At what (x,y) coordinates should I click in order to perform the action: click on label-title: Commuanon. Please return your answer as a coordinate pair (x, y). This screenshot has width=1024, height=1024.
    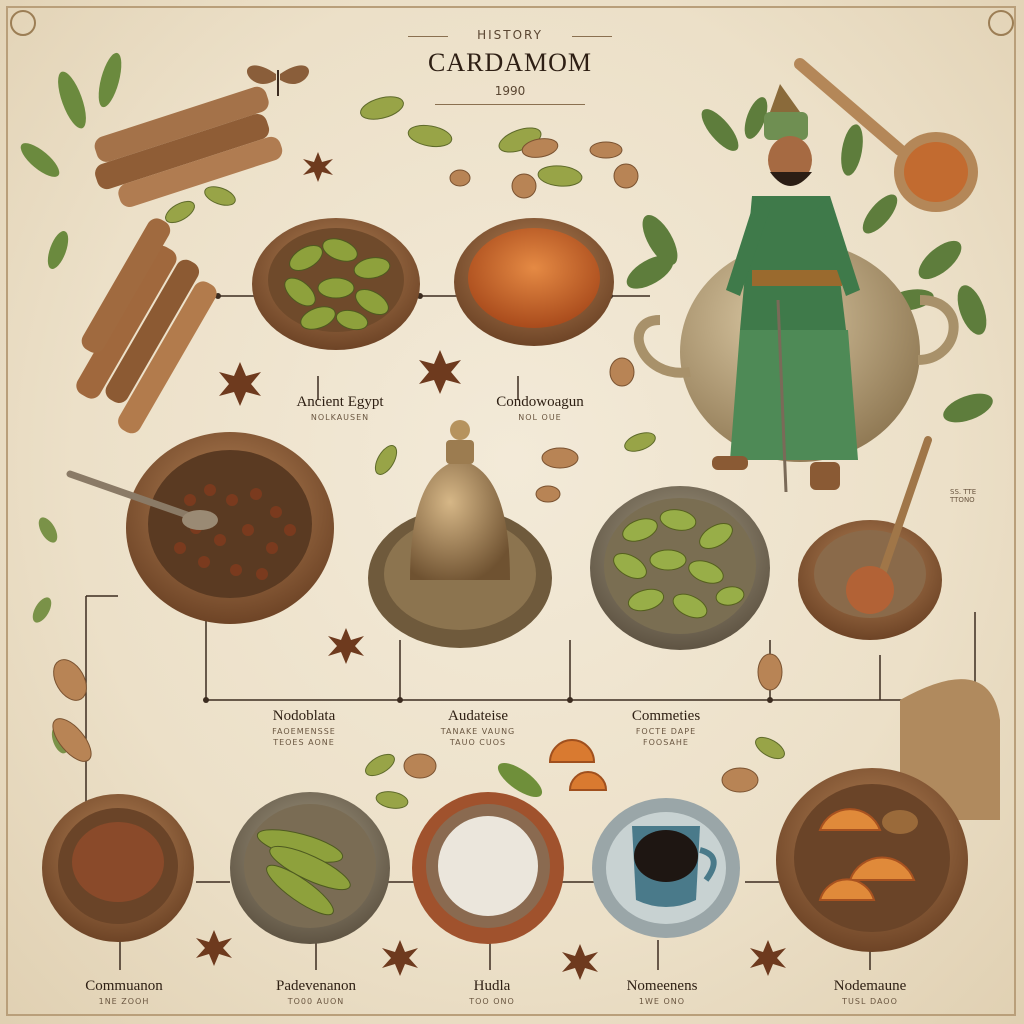
    Looking at the image, I should click on (124, 986).